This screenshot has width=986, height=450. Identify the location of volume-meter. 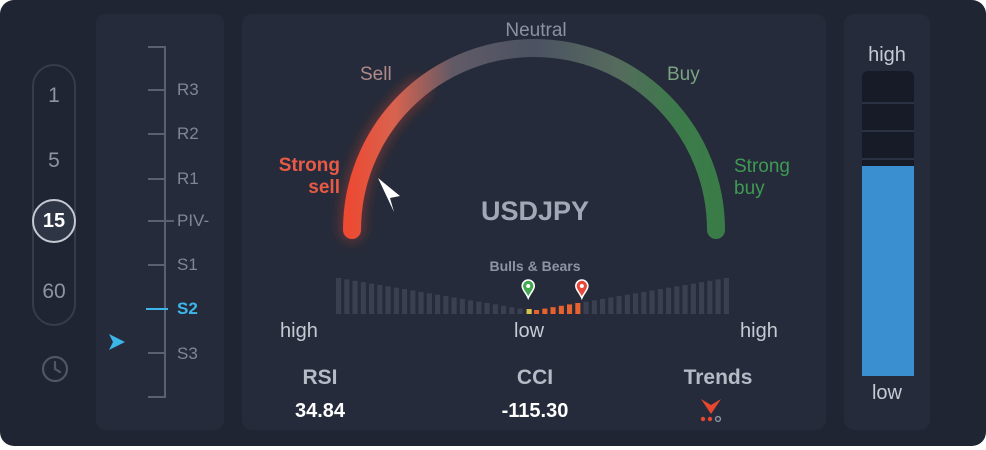
(888, 223).